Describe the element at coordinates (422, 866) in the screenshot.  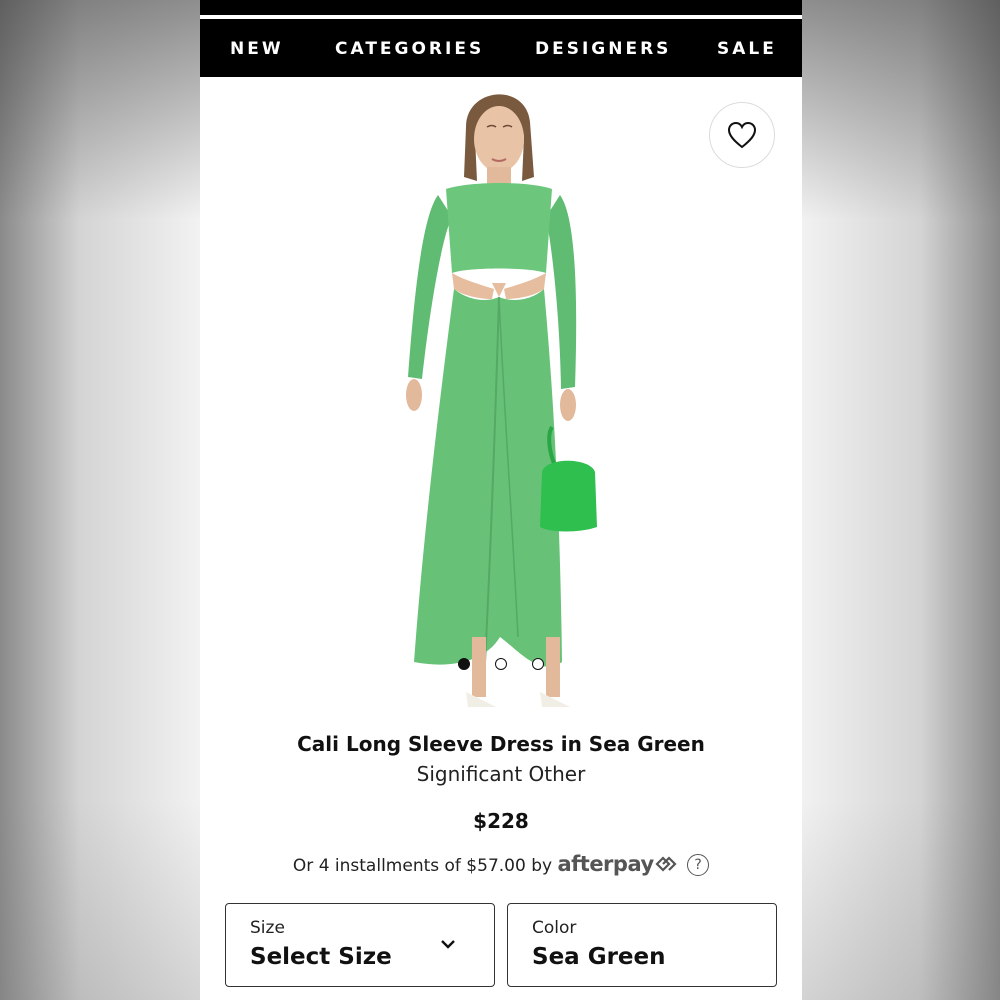
I see `installments-text: Or 4 installments of $57.00 by` at that location.